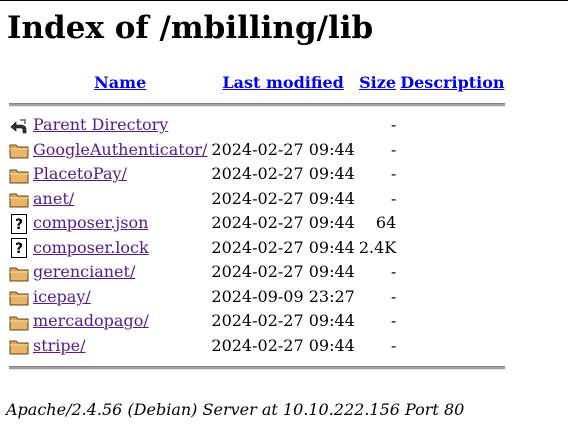 This screenshot has width=568, height=438. Describe the element at coordinates (386, 223) in the screenshot. I see `row-size-cell: 64` at that location.